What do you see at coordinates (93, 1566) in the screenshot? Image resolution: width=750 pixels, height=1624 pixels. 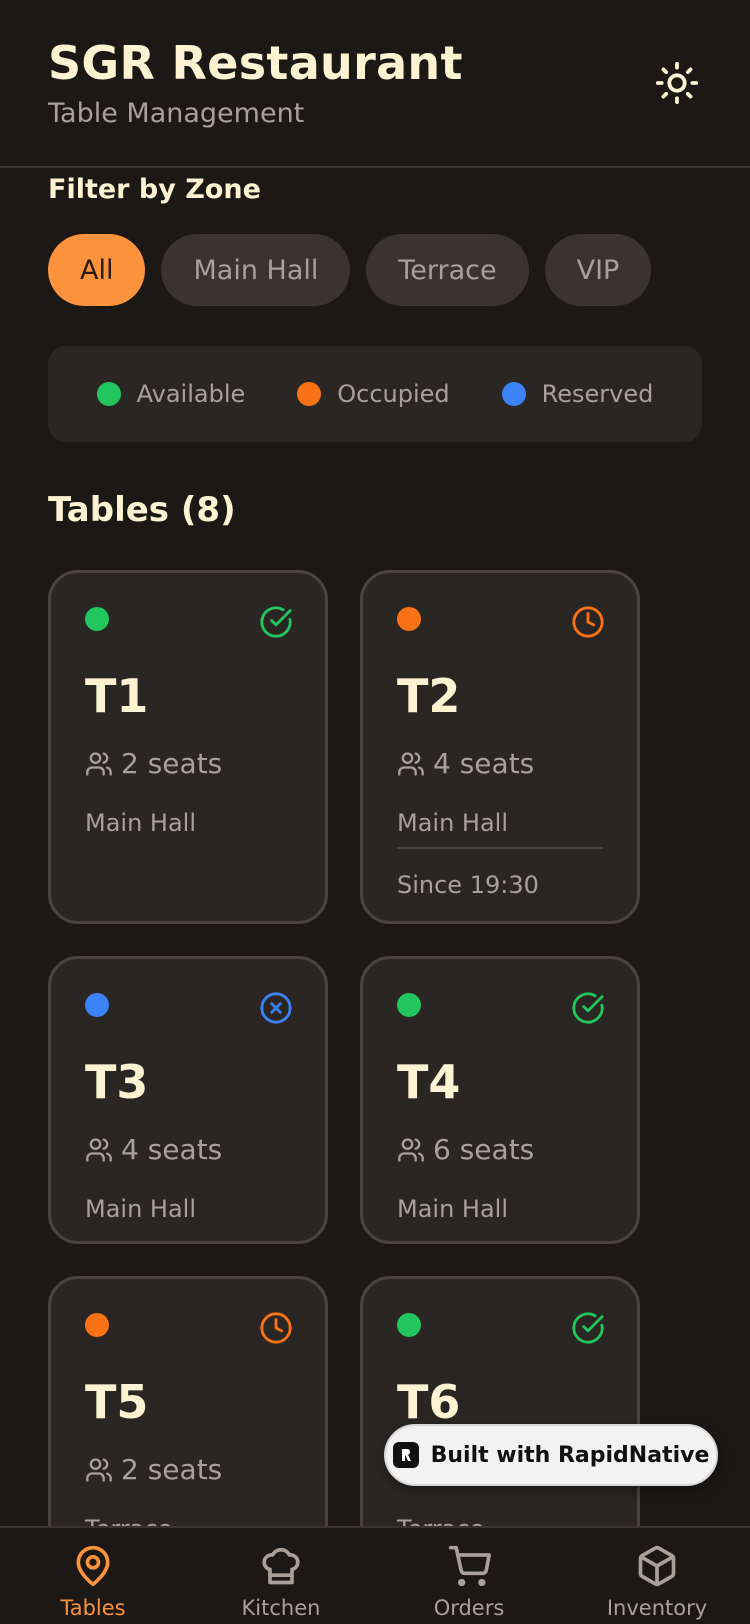 I see `map-pin-icon` at bounding box center [93, 1566].